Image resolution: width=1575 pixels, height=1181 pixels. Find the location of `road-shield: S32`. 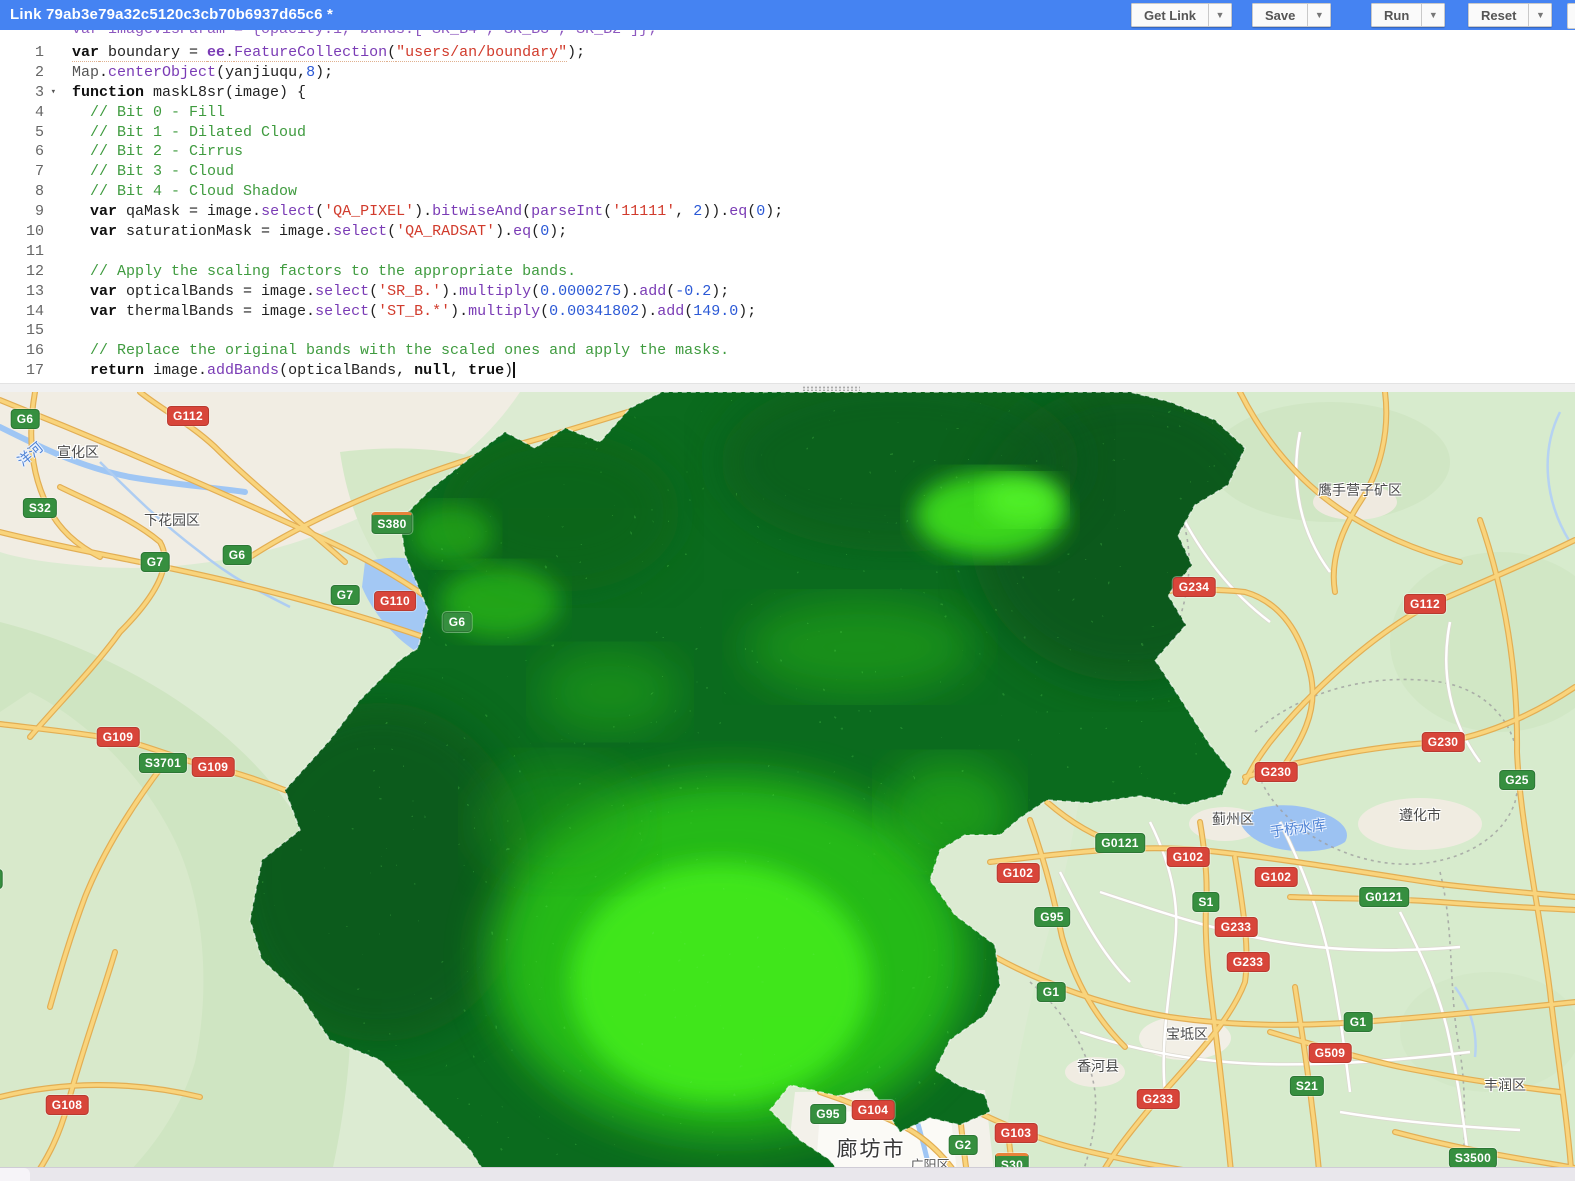

road-shield: S32 is located at coordinates (40, 508).